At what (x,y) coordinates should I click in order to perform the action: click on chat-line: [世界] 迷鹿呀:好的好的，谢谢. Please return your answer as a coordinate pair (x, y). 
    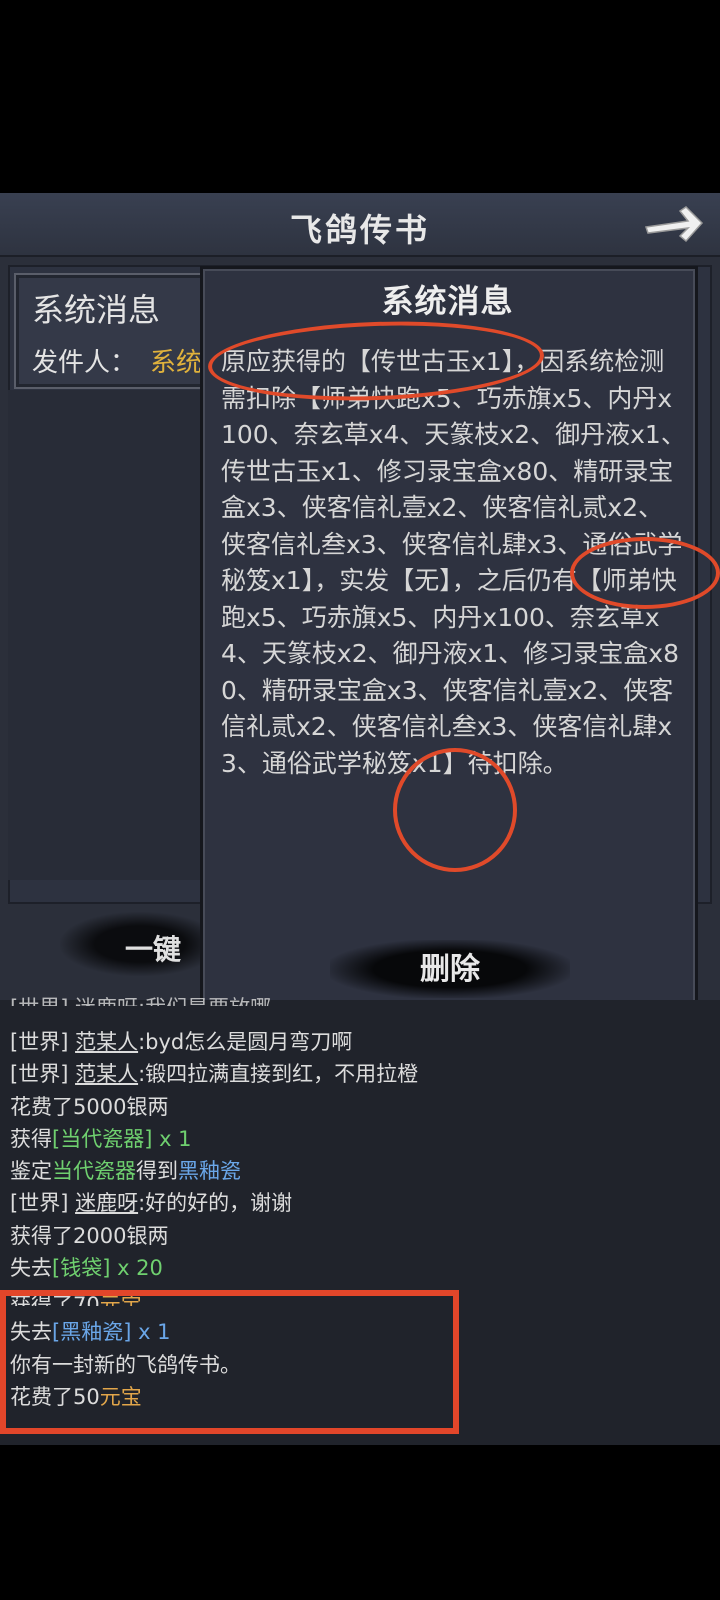
    Looking at the image, I should click on (151, 1202).